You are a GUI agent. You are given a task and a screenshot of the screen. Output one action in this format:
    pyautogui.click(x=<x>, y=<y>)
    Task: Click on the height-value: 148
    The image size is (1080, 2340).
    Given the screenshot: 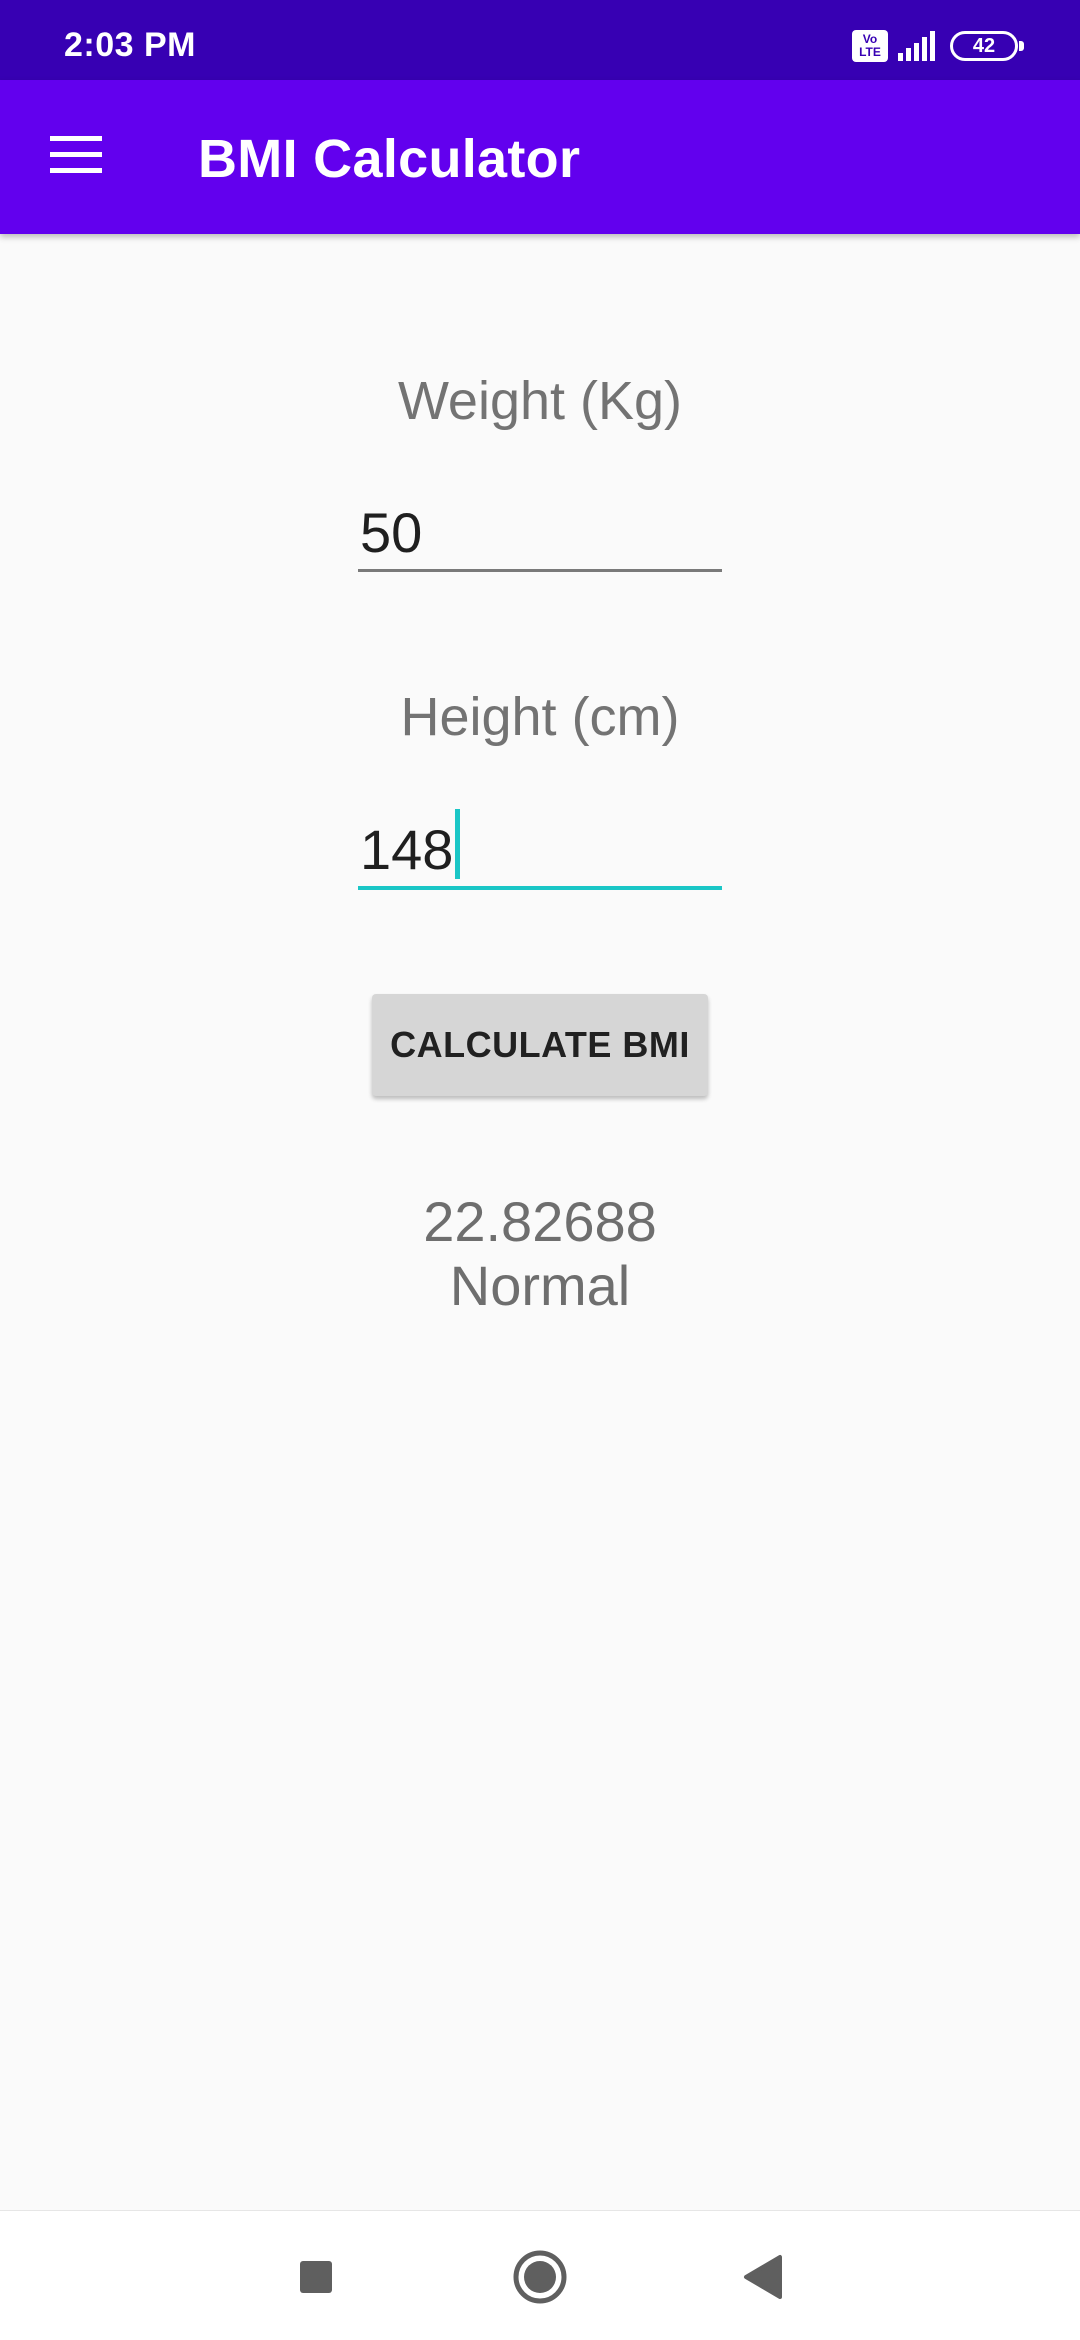 What is the action you would take?
    pyautogui.click(x=407, y=849)
    